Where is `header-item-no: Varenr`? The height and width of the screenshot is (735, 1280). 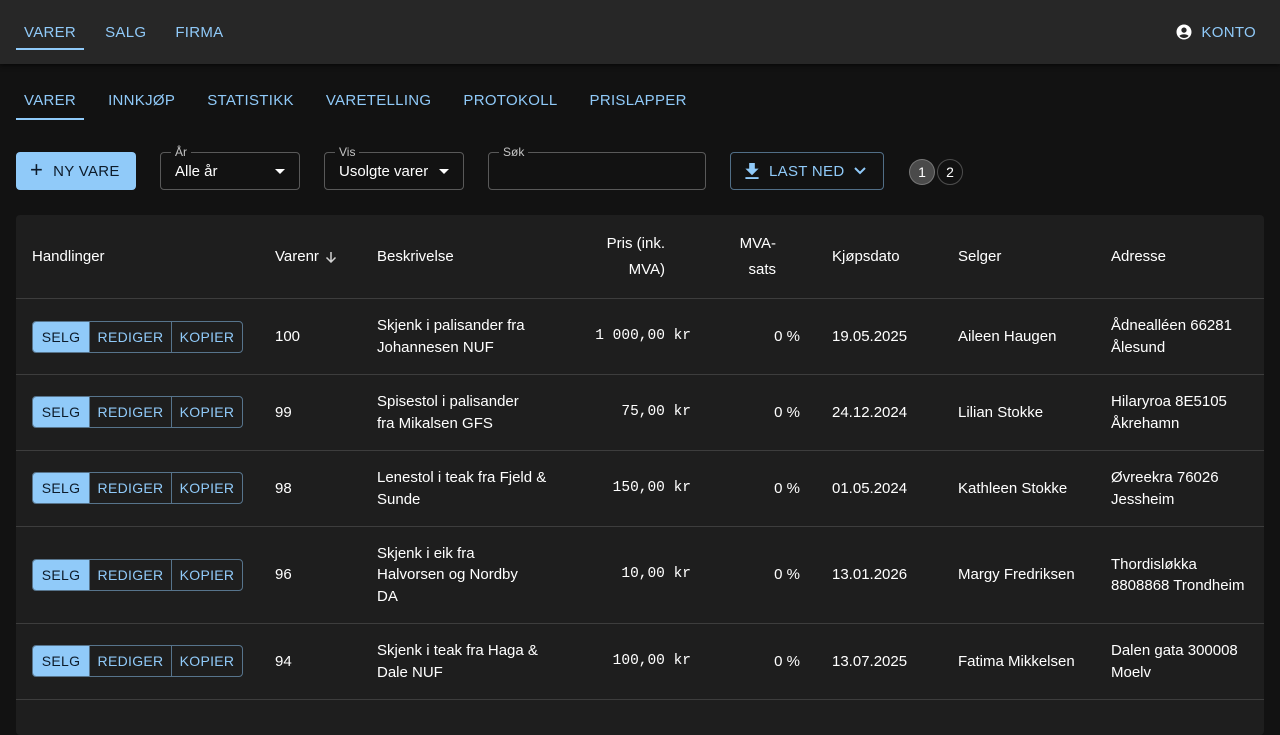
header-item-no: Varenr is located at coordinates (306, 257).